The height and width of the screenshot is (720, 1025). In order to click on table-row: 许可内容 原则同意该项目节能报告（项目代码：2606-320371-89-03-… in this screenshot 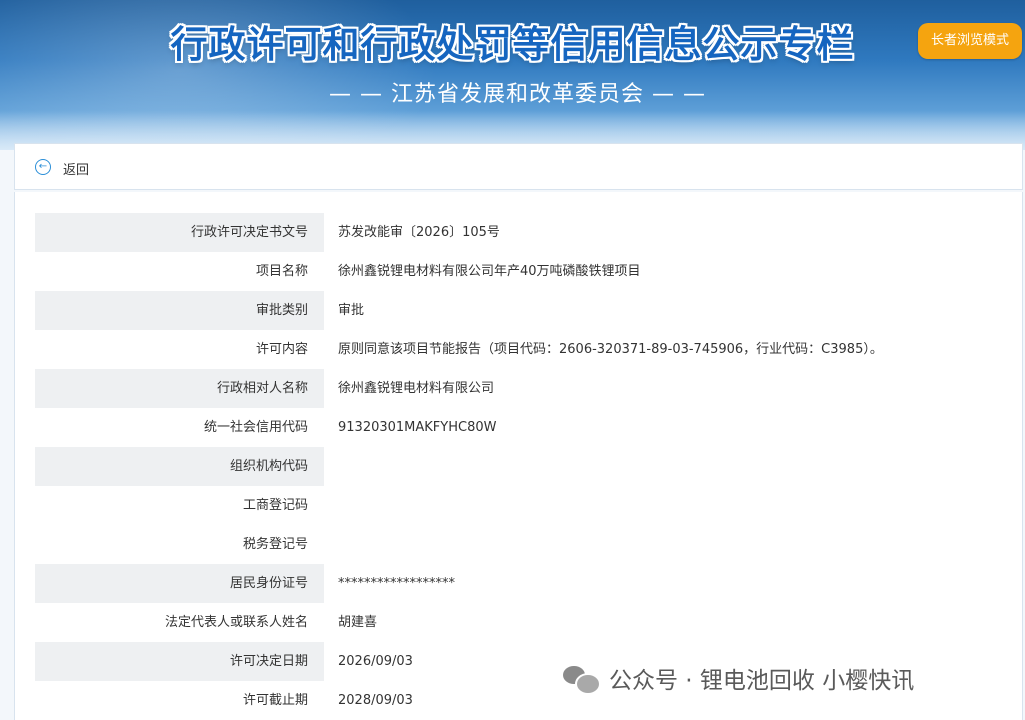, I will do `click(523, 349)`.